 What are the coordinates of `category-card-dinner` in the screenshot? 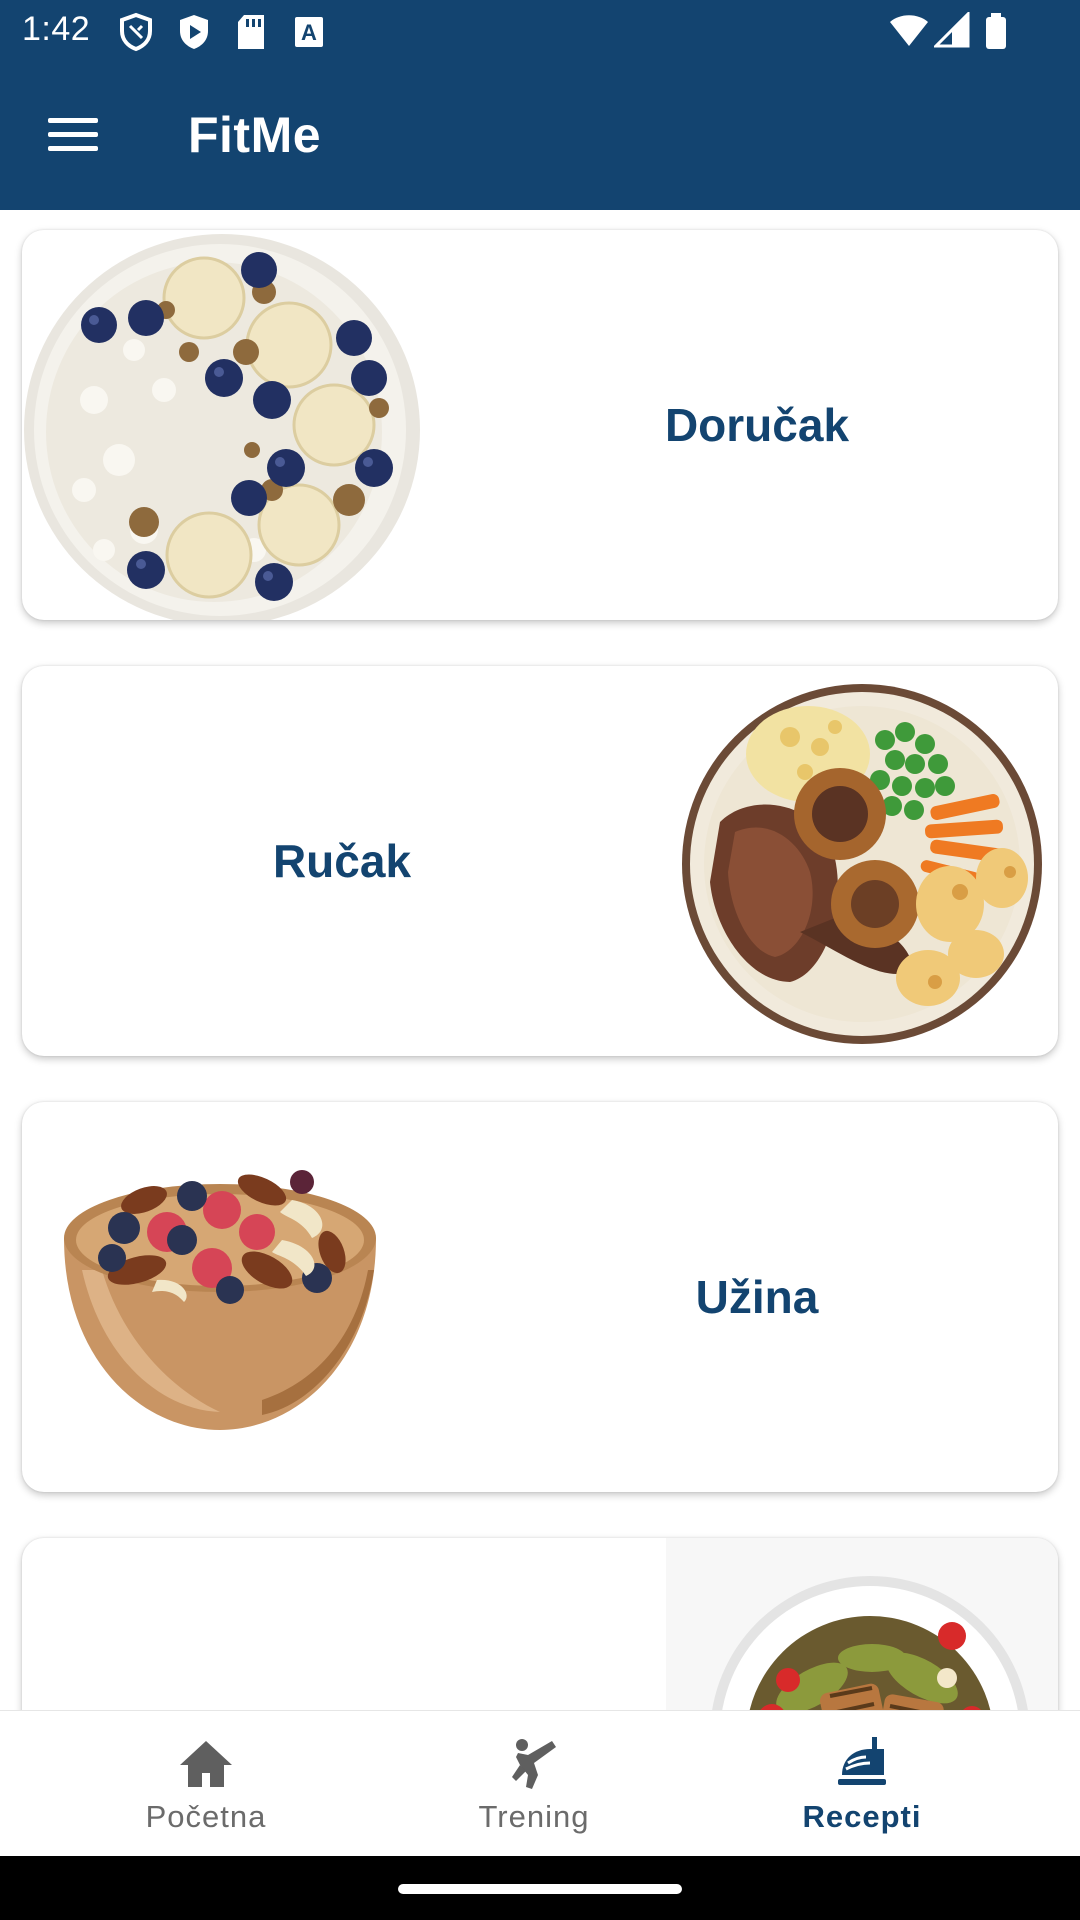 It's located at (540, 1624).